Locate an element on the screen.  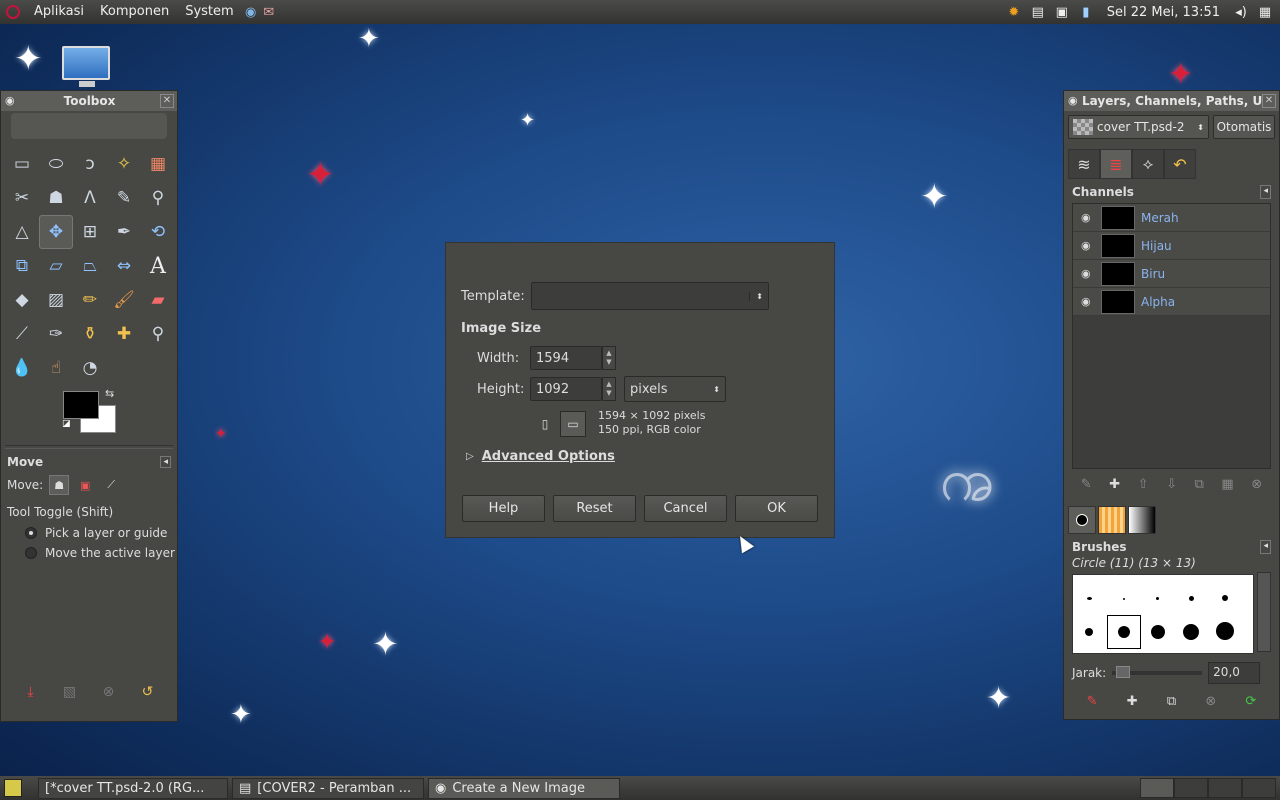
help-button: Help is located at coordinates (503, 508).